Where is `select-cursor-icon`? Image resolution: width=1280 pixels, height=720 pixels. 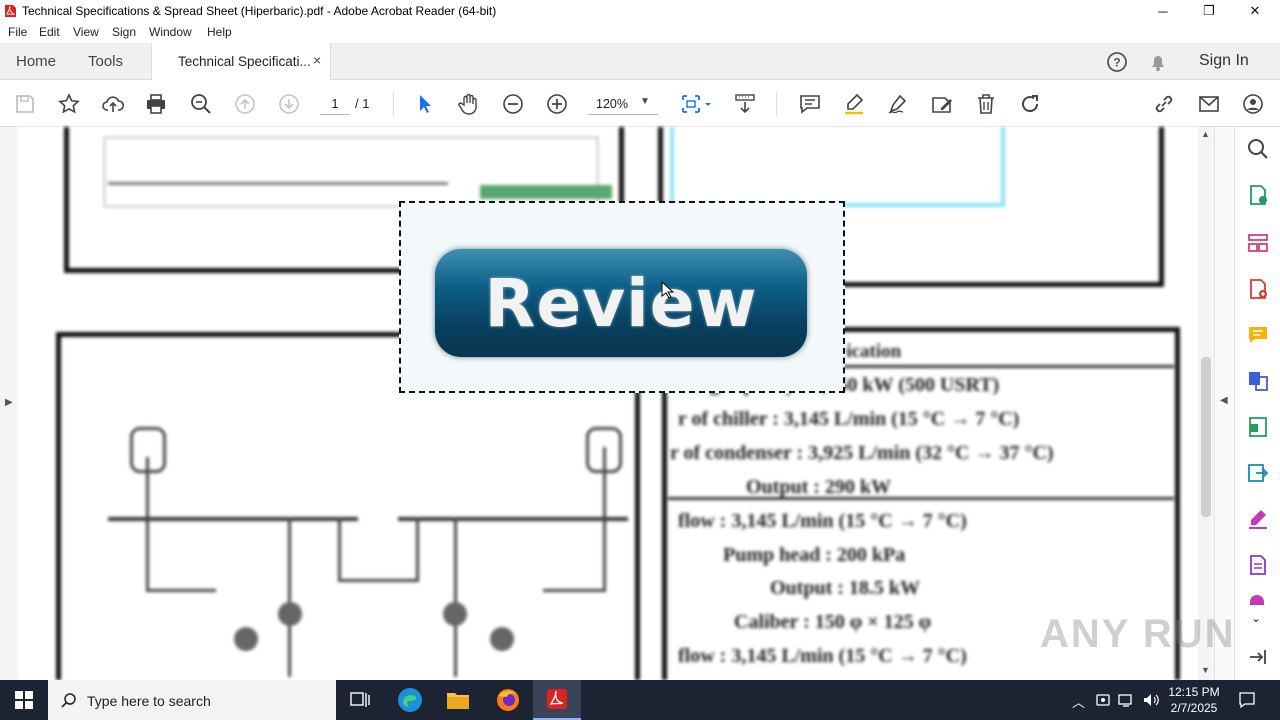
select-cursor-icon is located at coordinates (425, 104).